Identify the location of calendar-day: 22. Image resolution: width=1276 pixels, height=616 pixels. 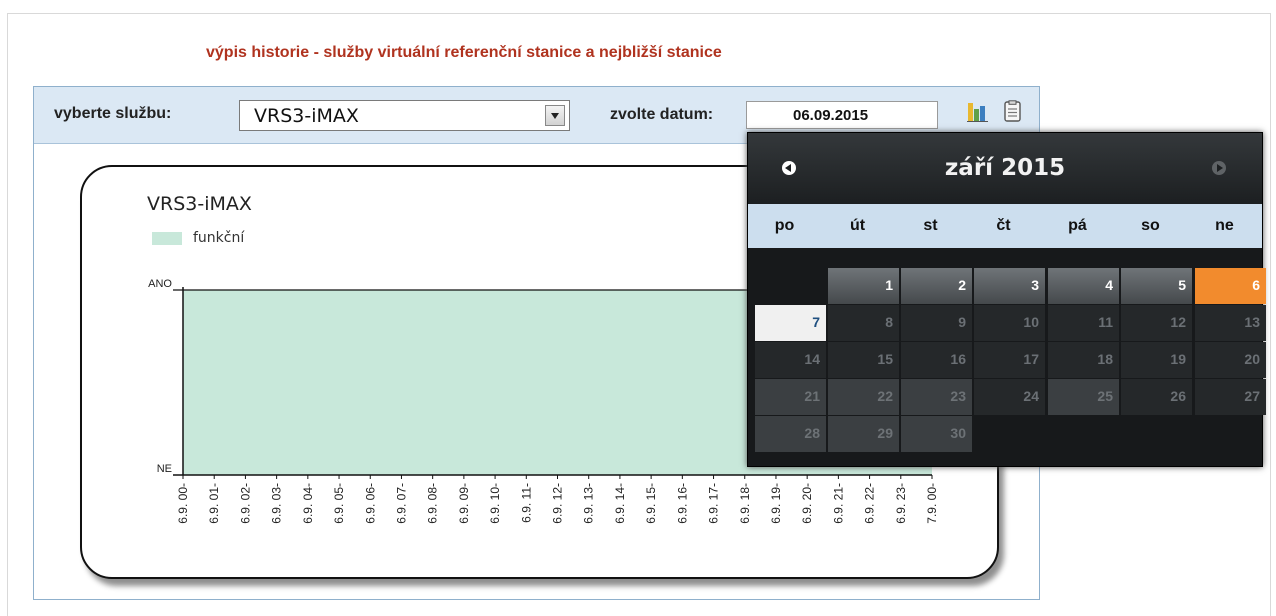
(863, 397).